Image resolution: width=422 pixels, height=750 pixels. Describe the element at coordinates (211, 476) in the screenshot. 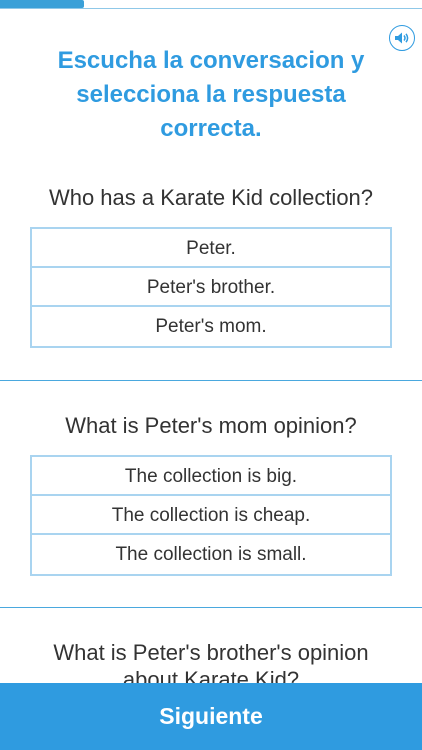

I see `answer-option: The collection is big.` at that location.